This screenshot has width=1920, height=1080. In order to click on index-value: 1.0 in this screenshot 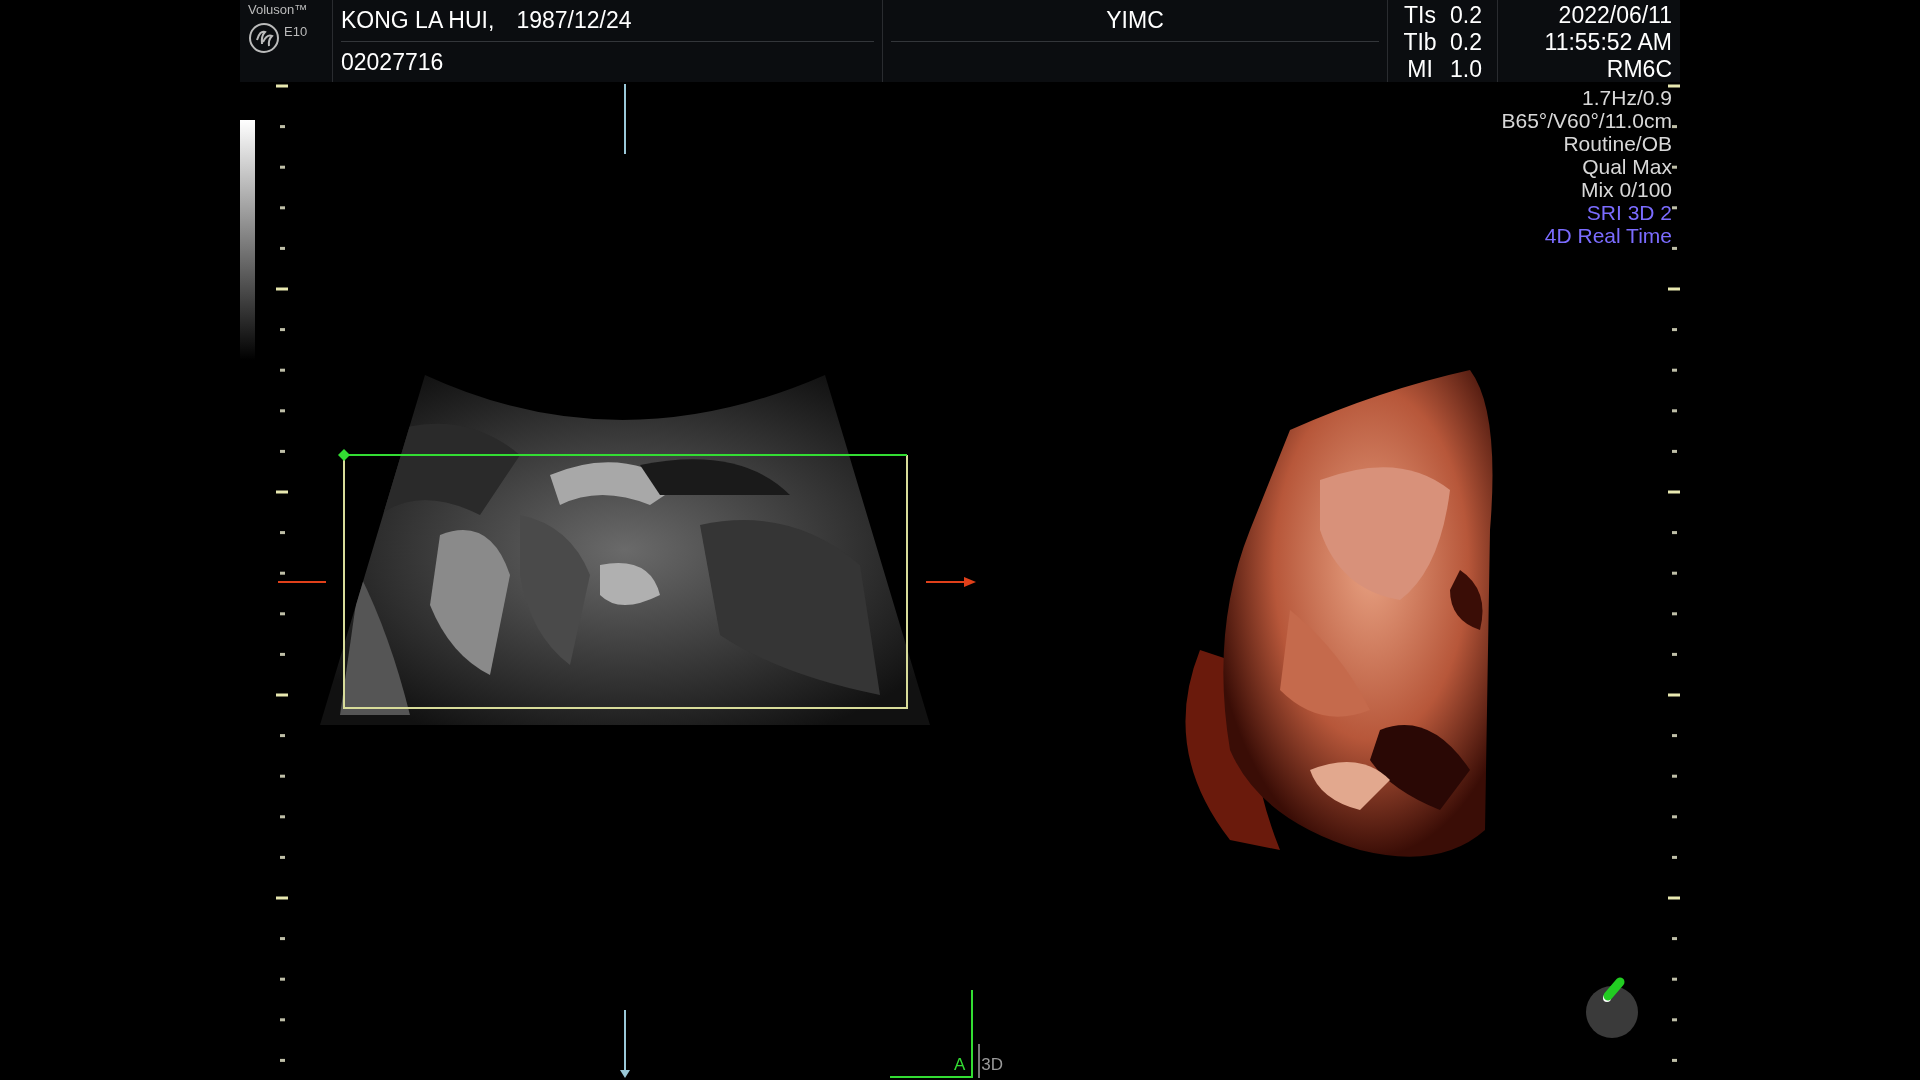, I will do `click(1466, 69)`.